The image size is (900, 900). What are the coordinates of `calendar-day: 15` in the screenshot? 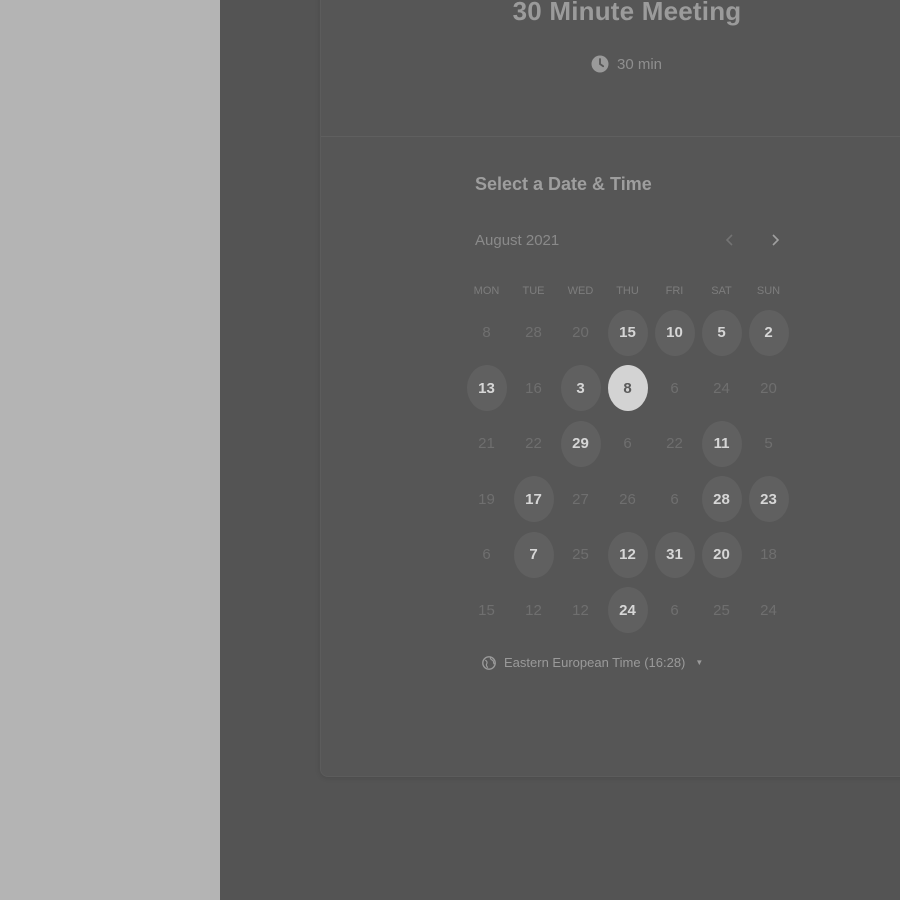 It's located at (486, 611).